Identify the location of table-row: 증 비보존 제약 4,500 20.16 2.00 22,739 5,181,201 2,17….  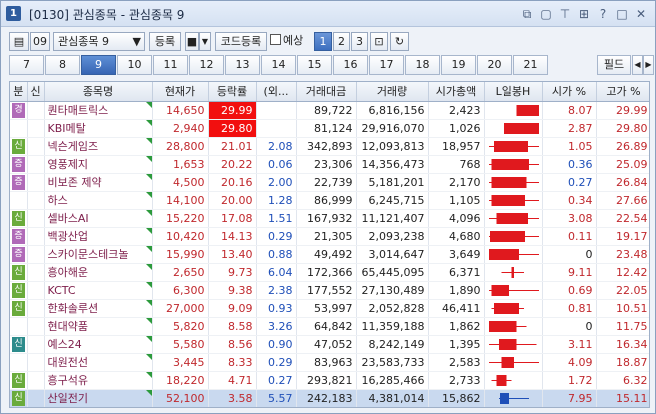
(329, 182).